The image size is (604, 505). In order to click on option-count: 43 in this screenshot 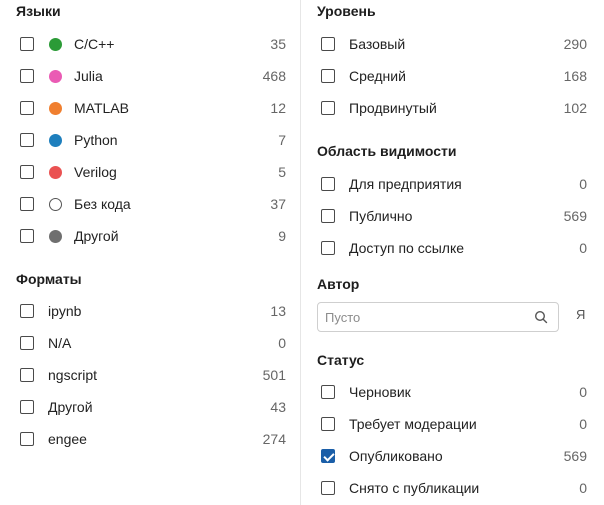, I will do `click(278, 407)`.